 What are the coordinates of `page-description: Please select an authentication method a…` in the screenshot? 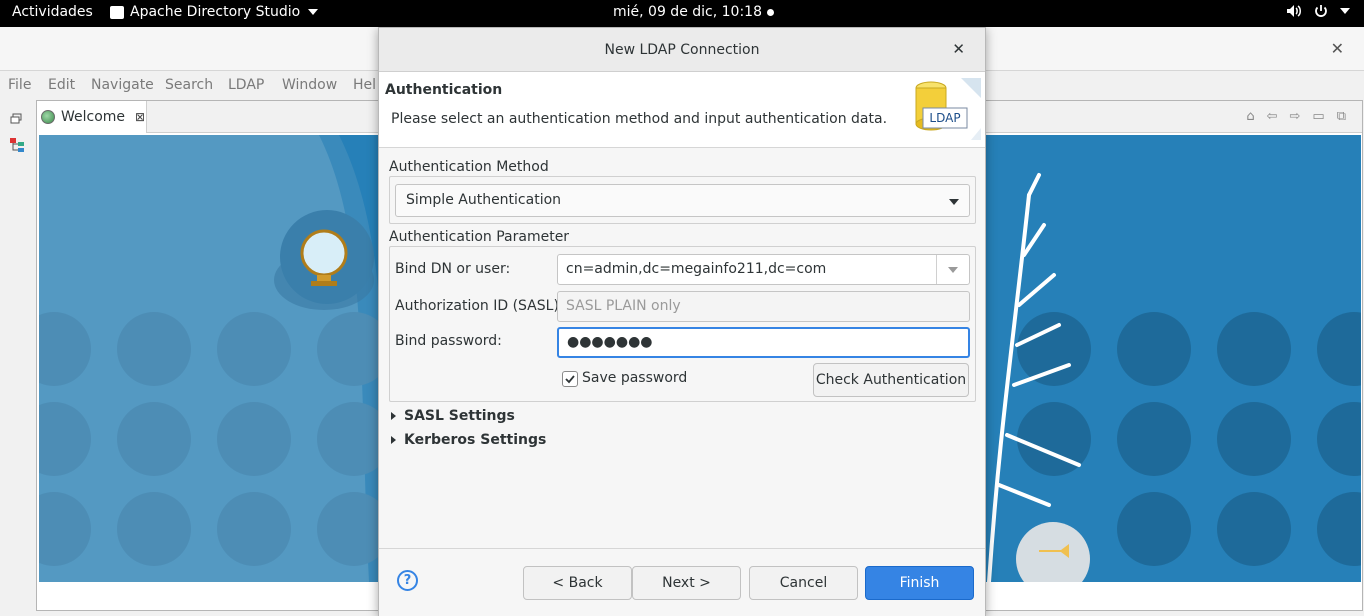 It's located at (639, 119).